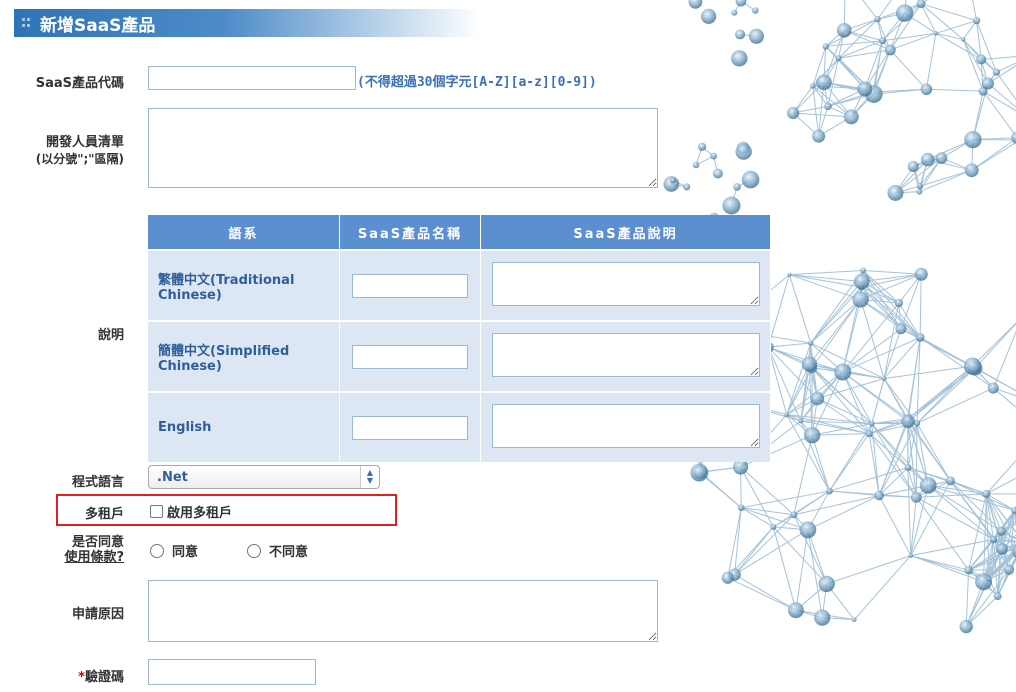  I want to click on developers-textarea, so click(403, 148).